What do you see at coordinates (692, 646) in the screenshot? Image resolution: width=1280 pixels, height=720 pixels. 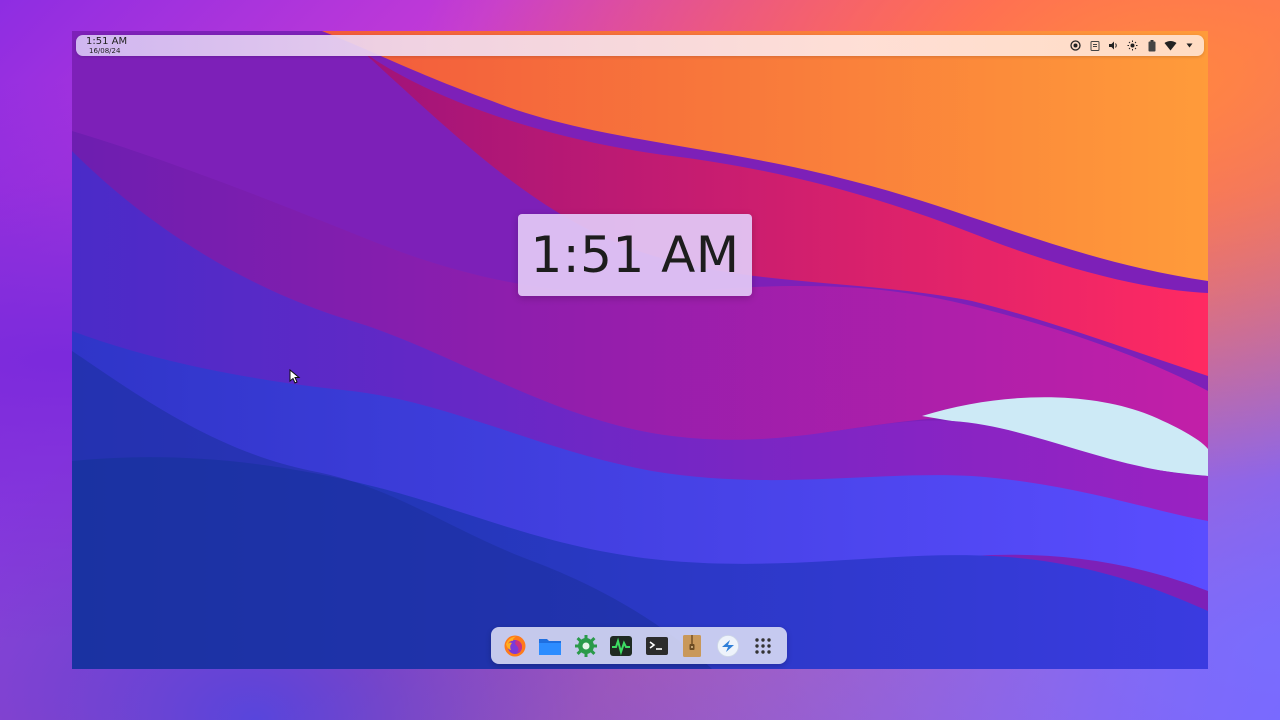 I see `archive-manager-icon` at bounding box center [692, 646].